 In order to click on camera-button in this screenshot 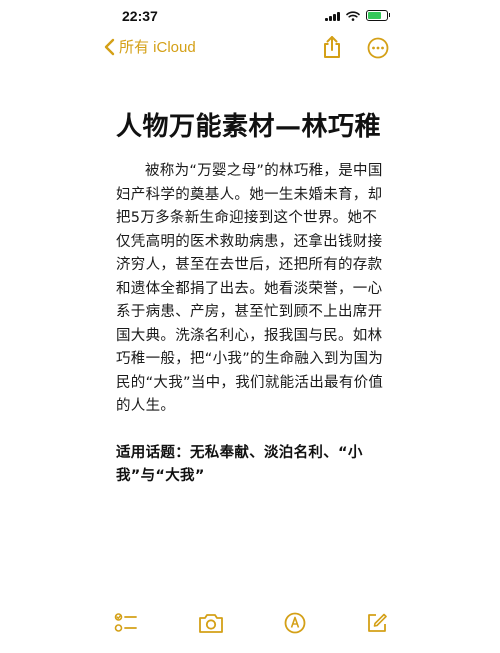, I will do `click(211, 625)`.